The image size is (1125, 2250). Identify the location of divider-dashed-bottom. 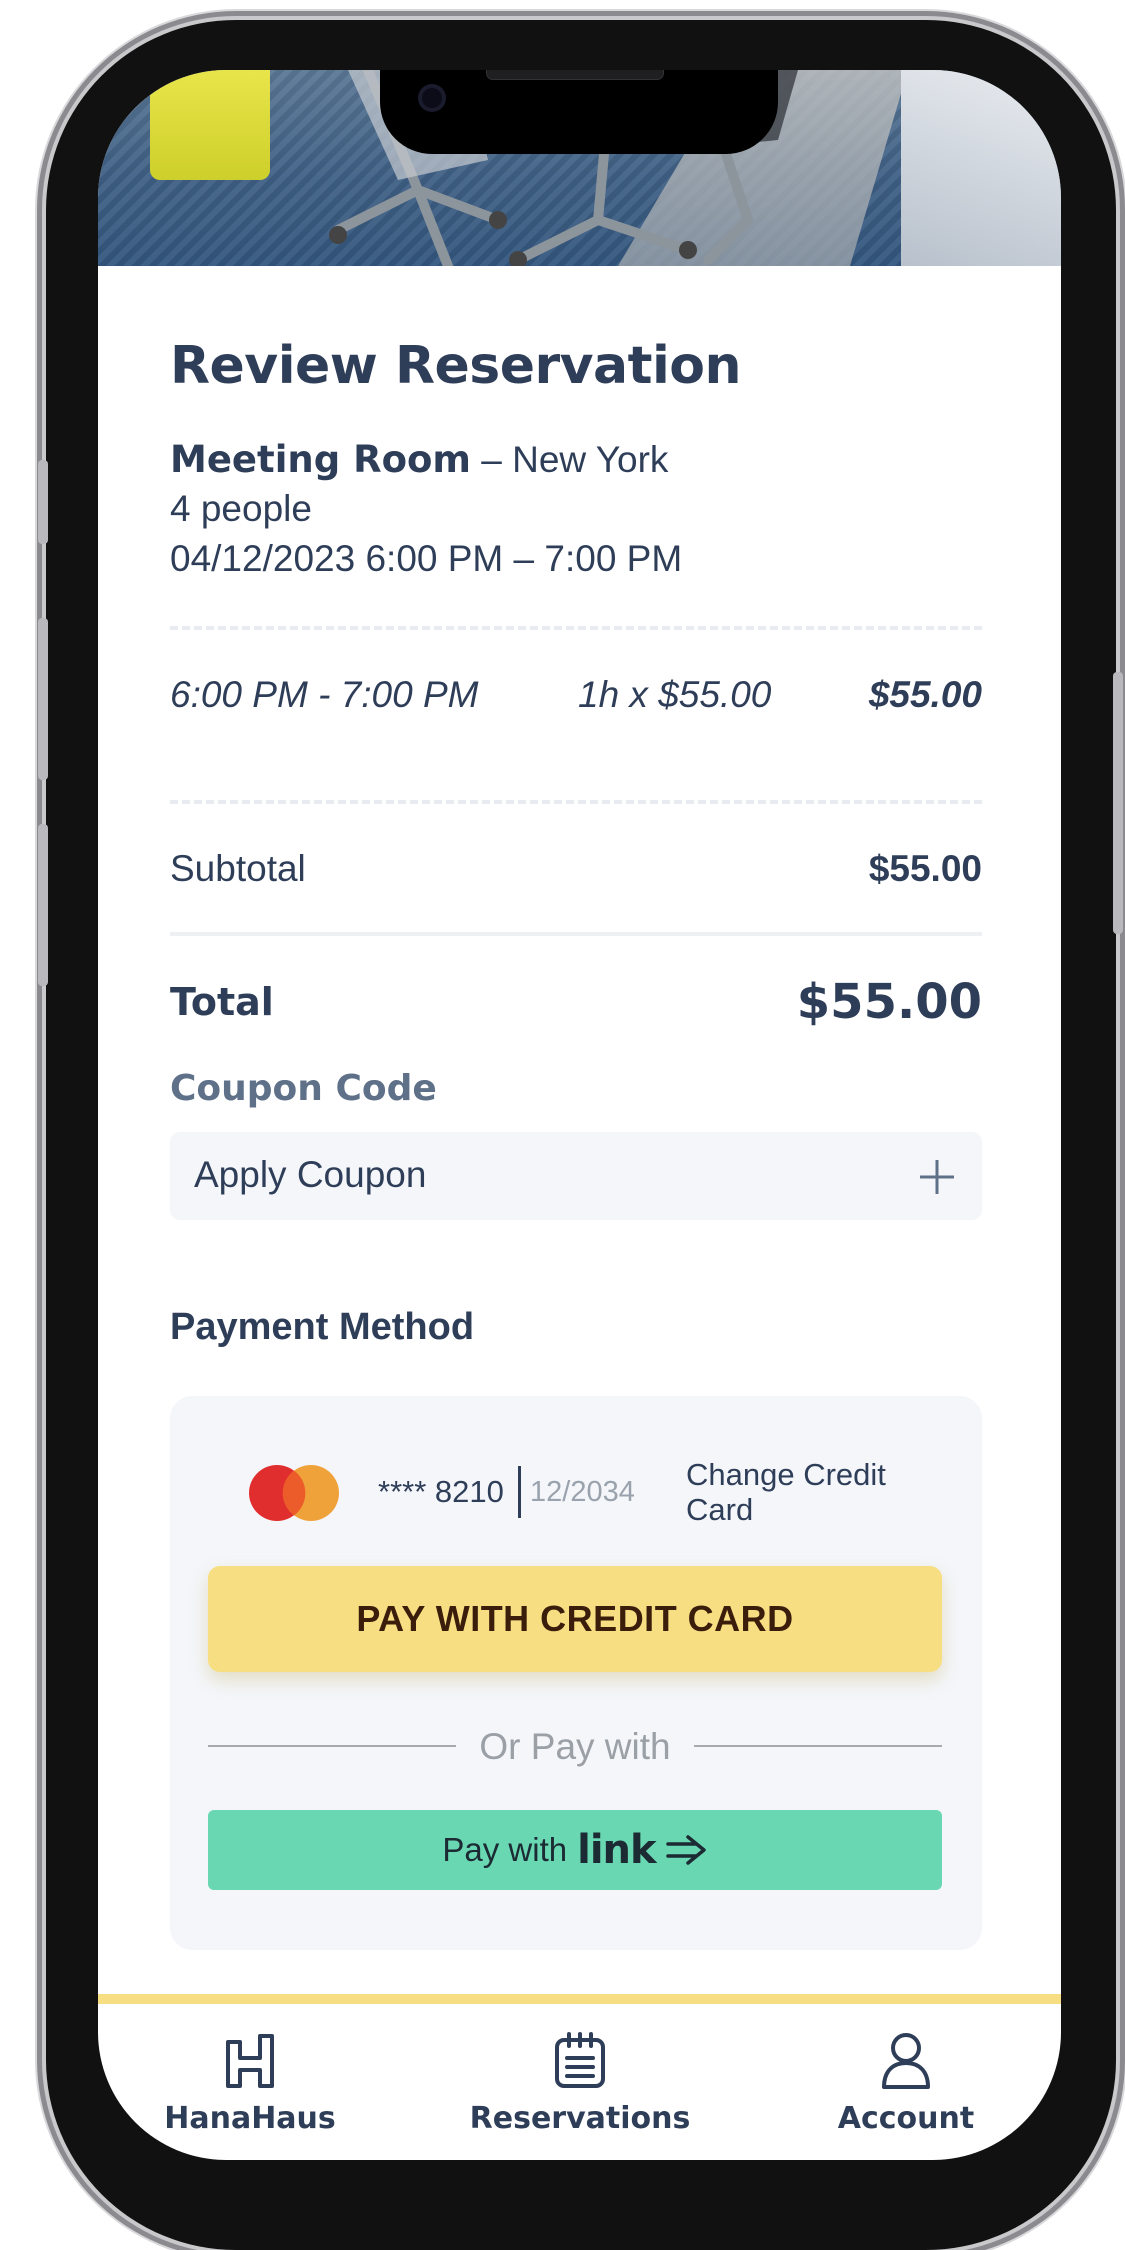
(576, 802).